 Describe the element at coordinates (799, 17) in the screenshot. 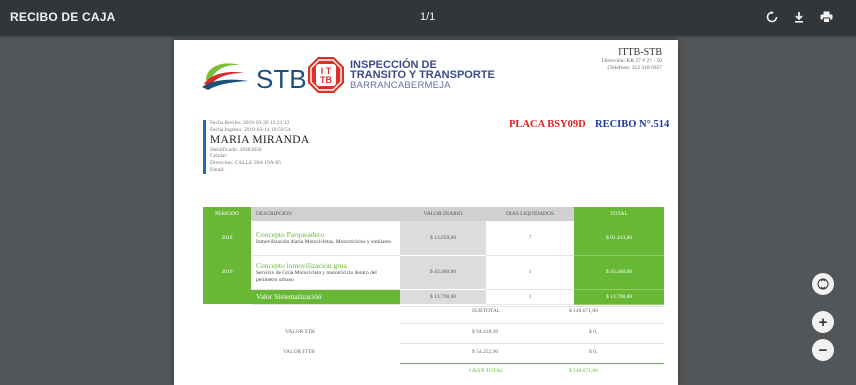

I see `download-icon` at that location.